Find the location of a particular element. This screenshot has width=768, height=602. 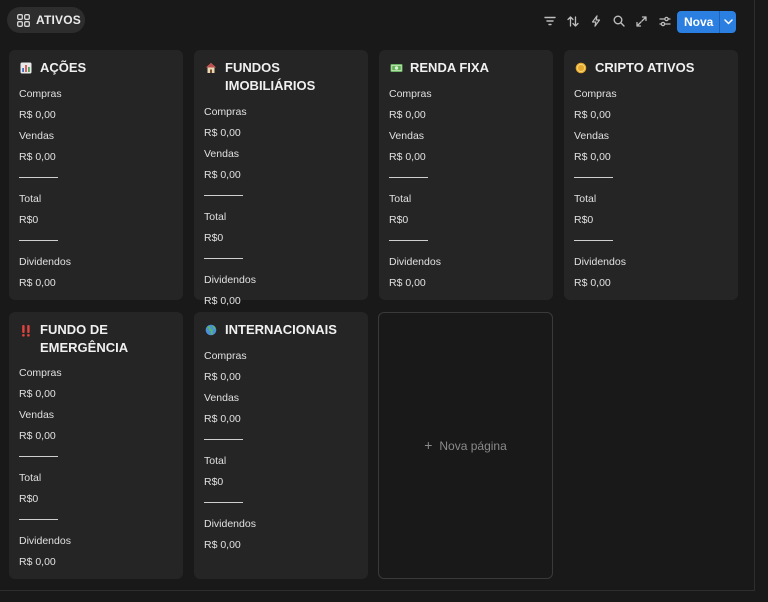

double-exclamation-icon is located at coordinates (26, 330).